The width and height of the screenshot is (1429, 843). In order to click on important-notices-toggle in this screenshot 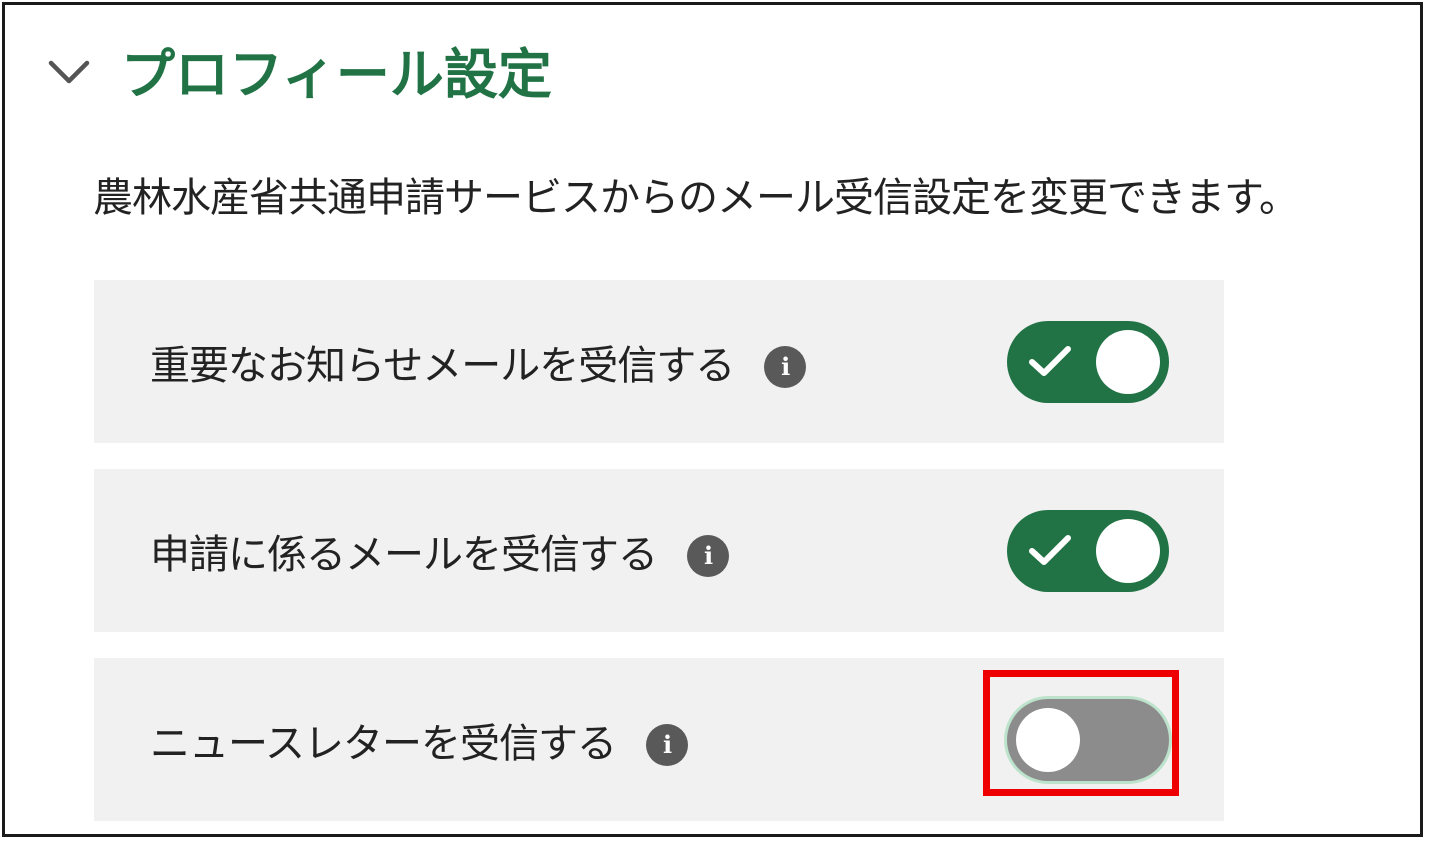, I will do `click(1088, 361)`.